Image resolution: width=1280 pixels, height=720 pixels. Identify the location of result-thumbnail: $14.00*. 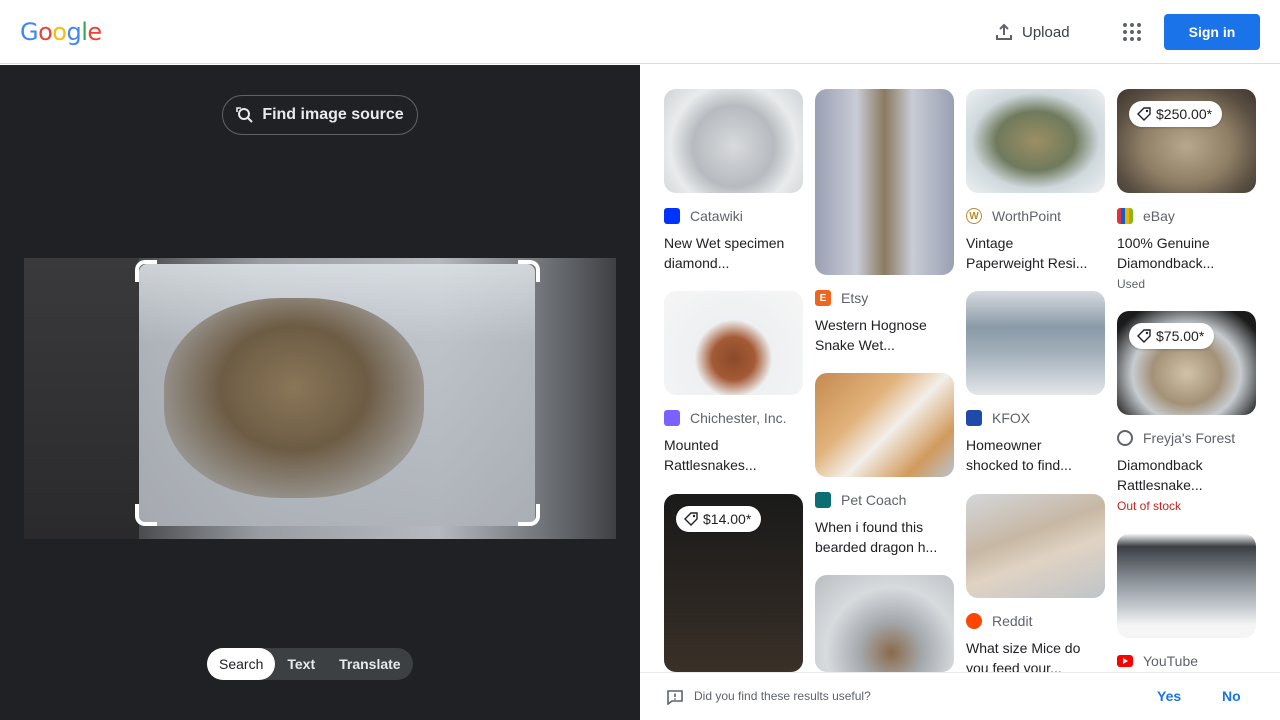
(733, 583).